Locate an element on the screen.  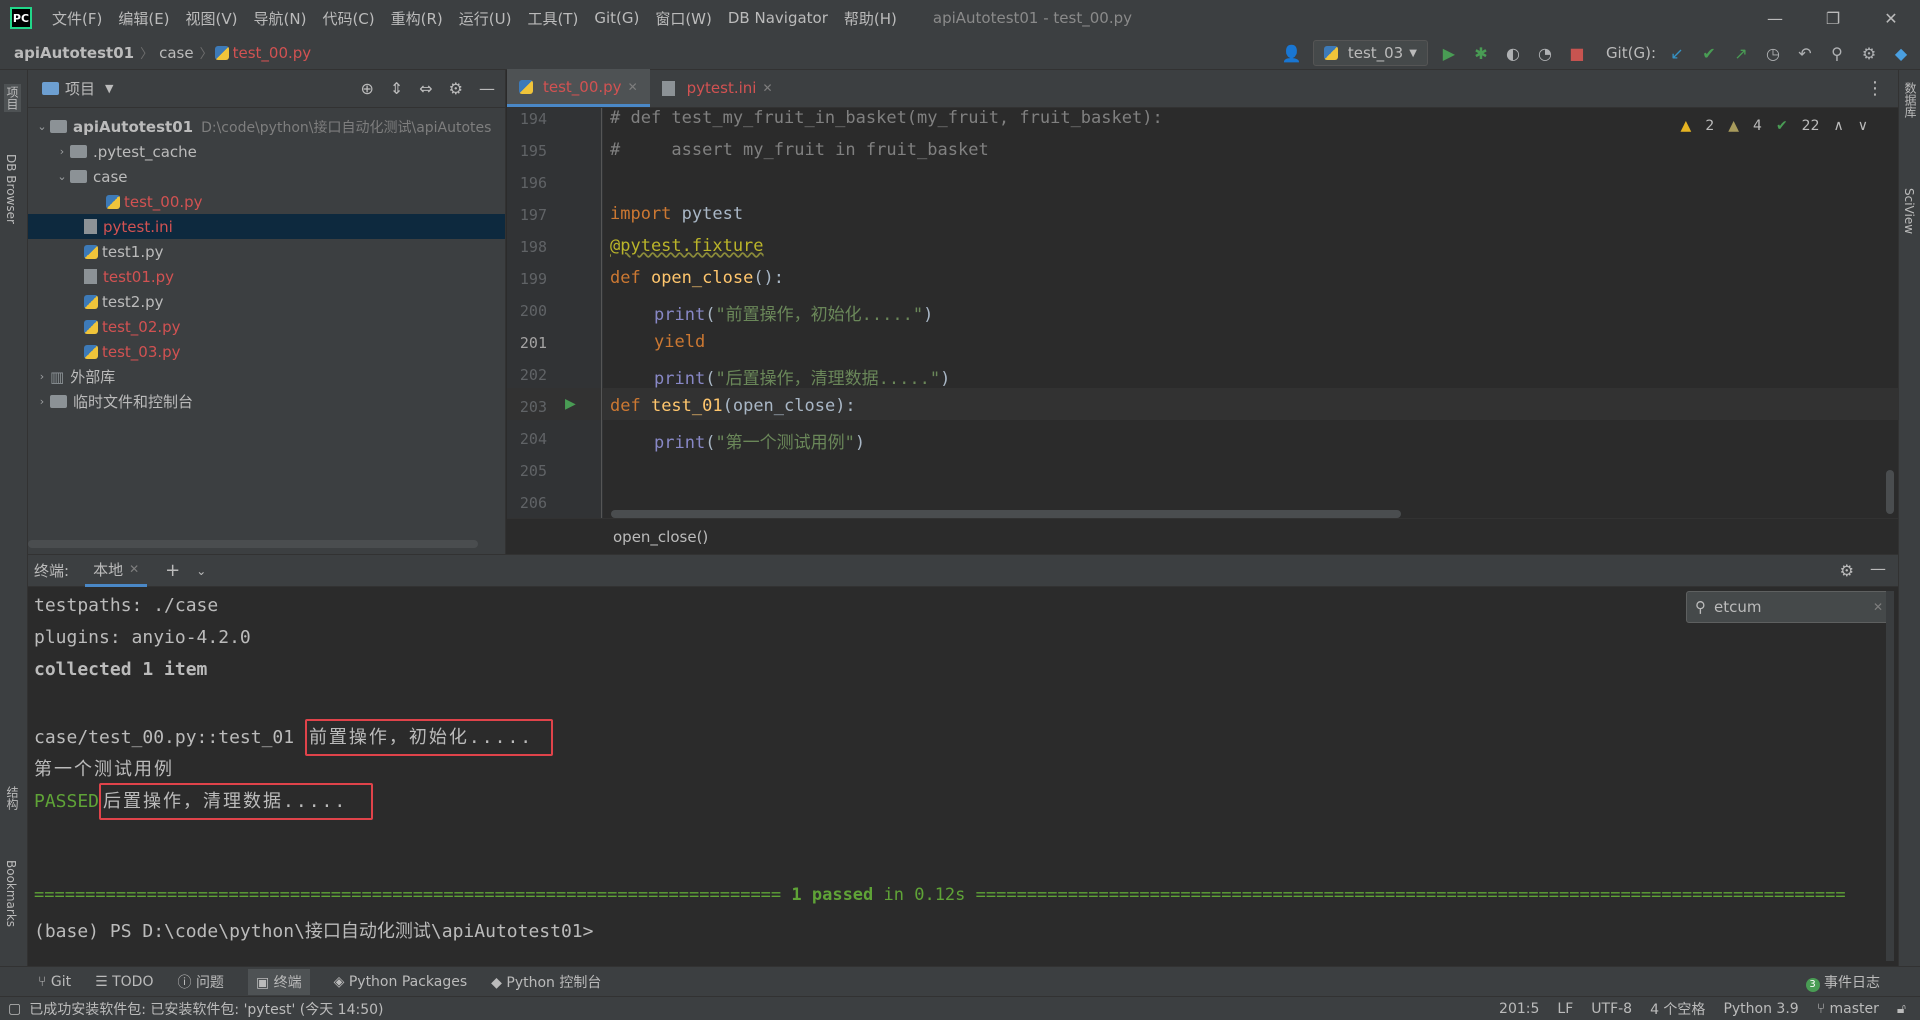
chevron-down-icon: ▼ is located at coordinates (109, 88).